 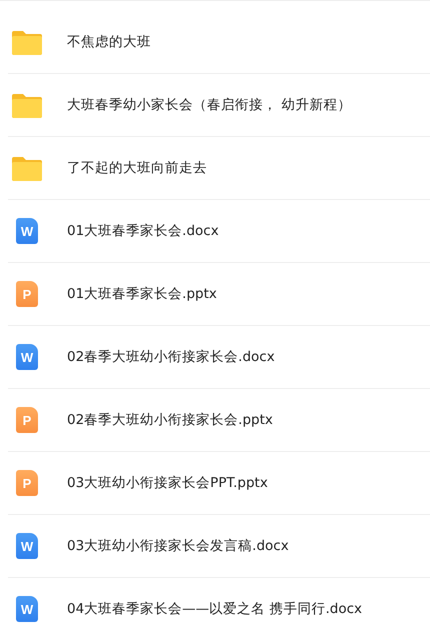 I want to click on file-name: 02春季大班幼小衔接家长会.docx, so click(x=171, y=357).